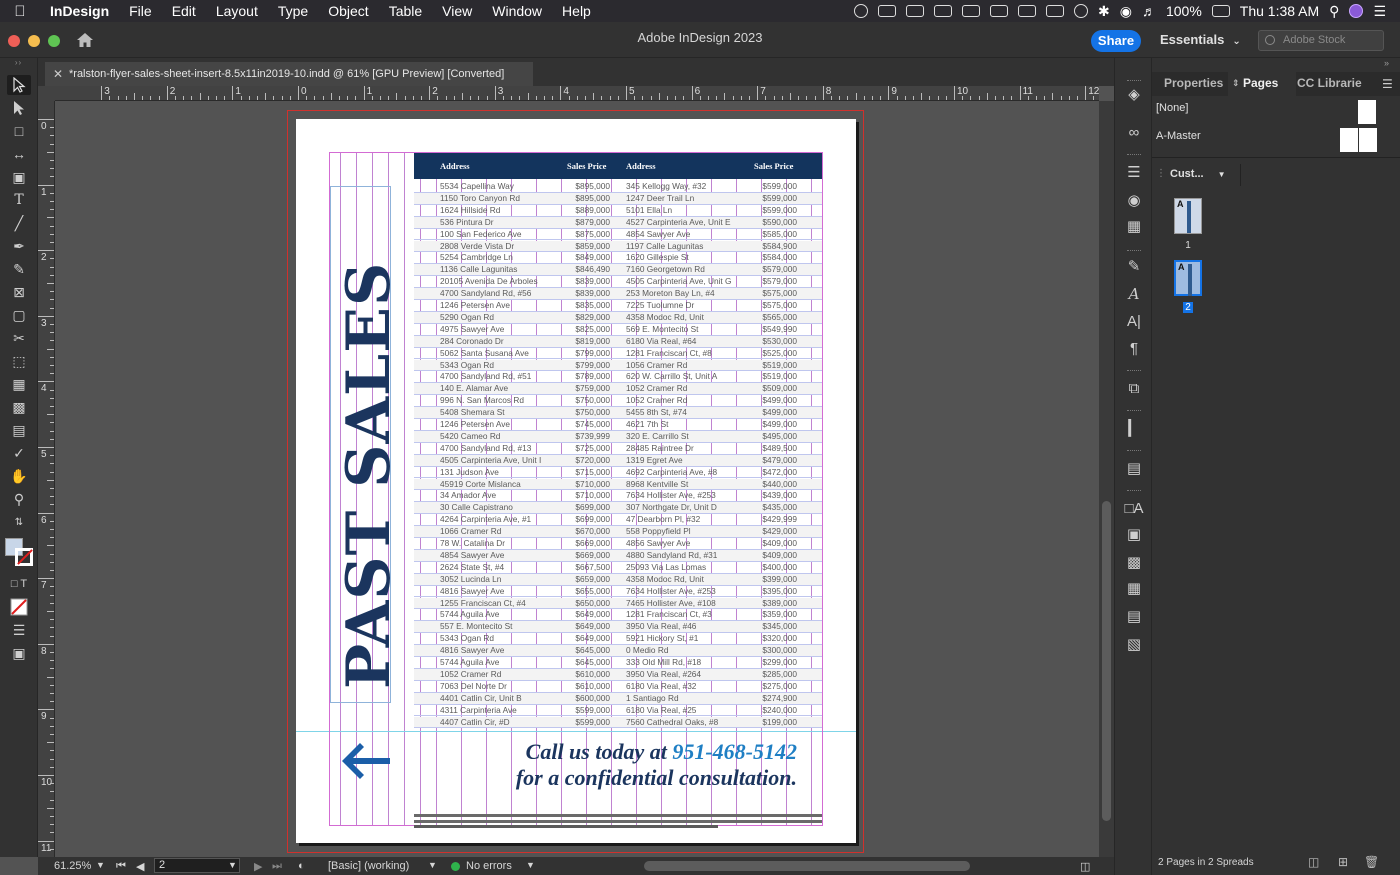 The height and width of the screenshot is (875, 1400). I want to click on vertical-ruler: 0 1 2 3 4 5 6 7 8 9 10 11, so click(46, 479).